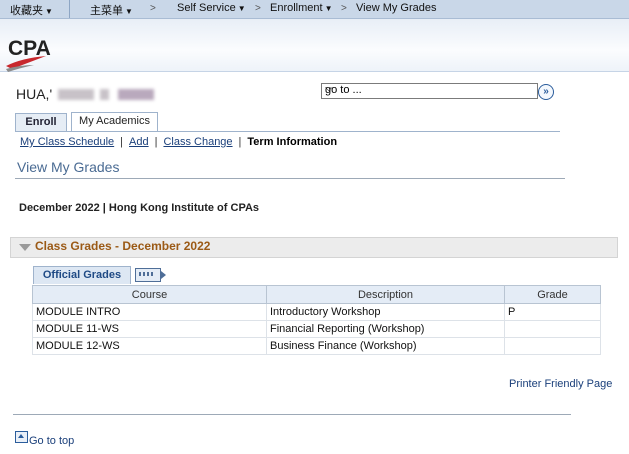  I want to click on breadcrumb-self-service: Self Service ▼, so click(211, 8).